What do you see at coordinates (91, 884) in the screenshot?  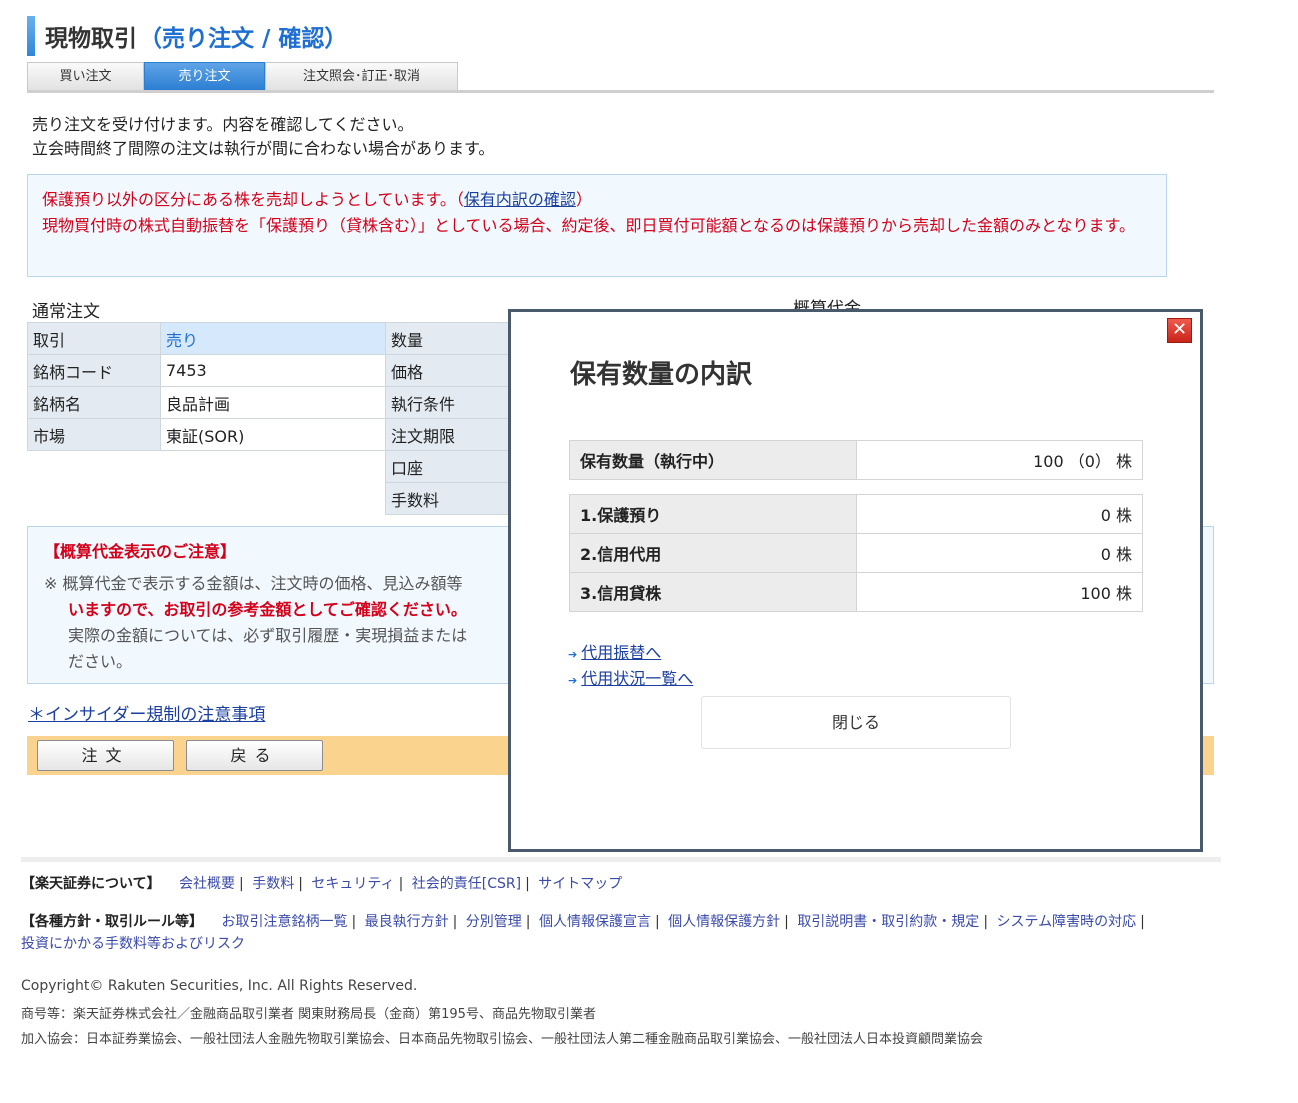 I see `footer-about-head: 【楽天証券について】` at bounding box center [91, 884].